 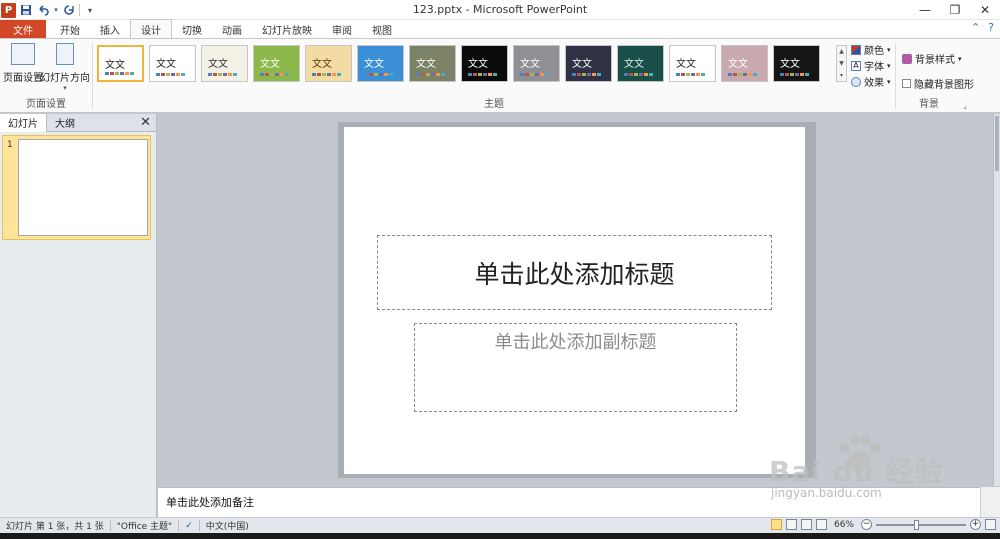 I want to click on themes-group-label: 主题, so click(x=494, y=104).